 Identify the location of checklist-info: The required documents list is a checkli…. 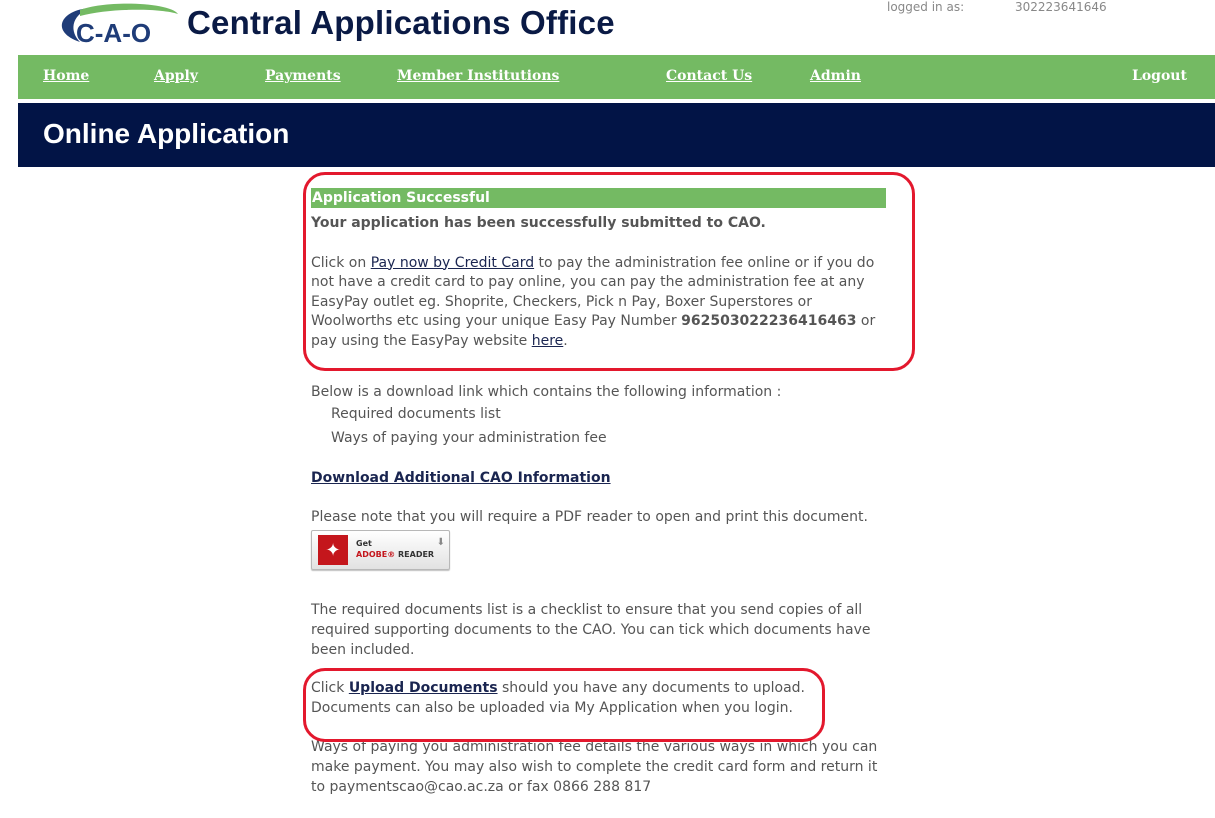
(591, 630).